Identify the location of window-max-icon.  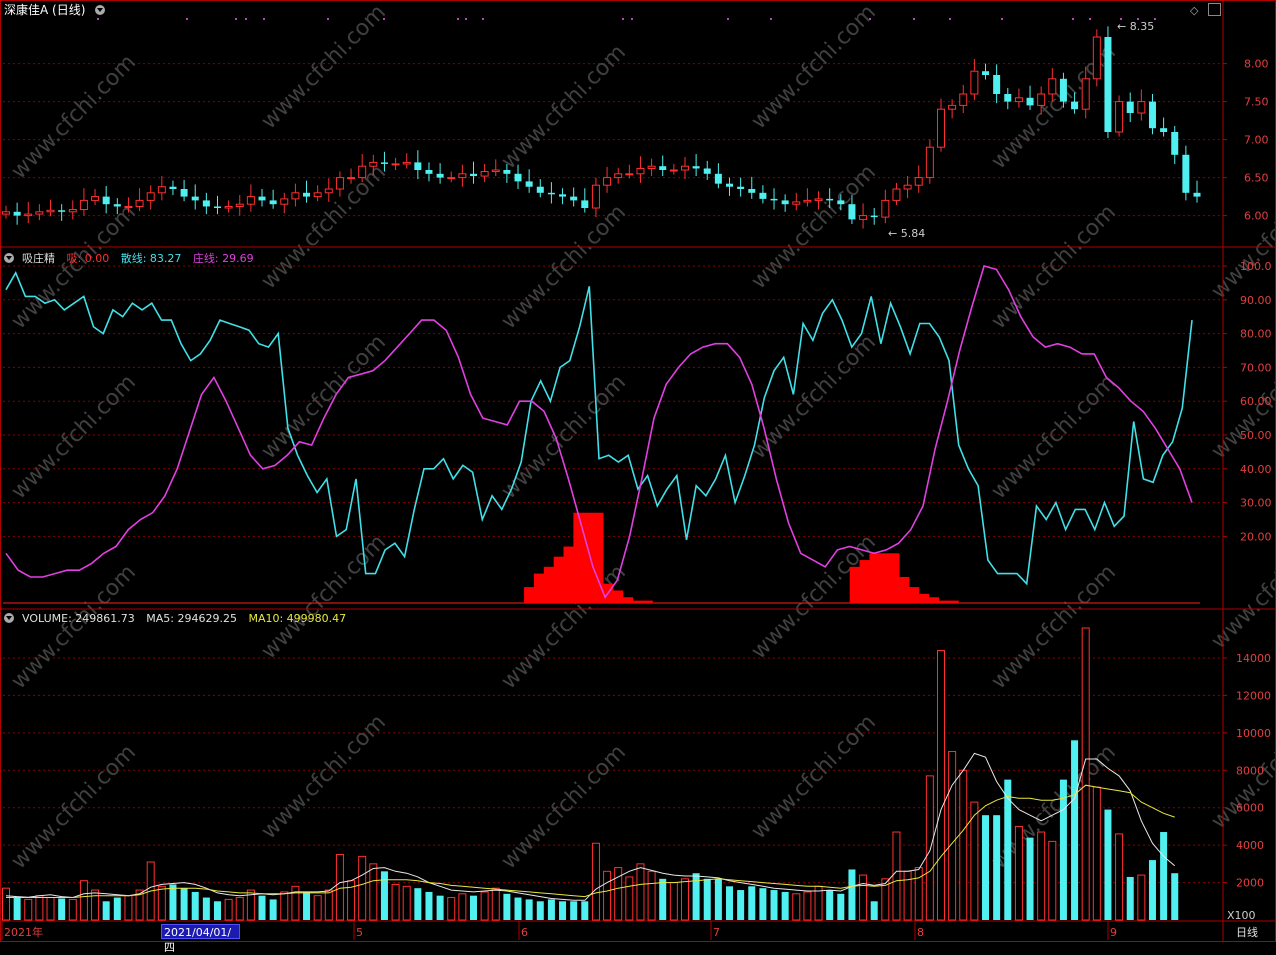
(1214, 9).